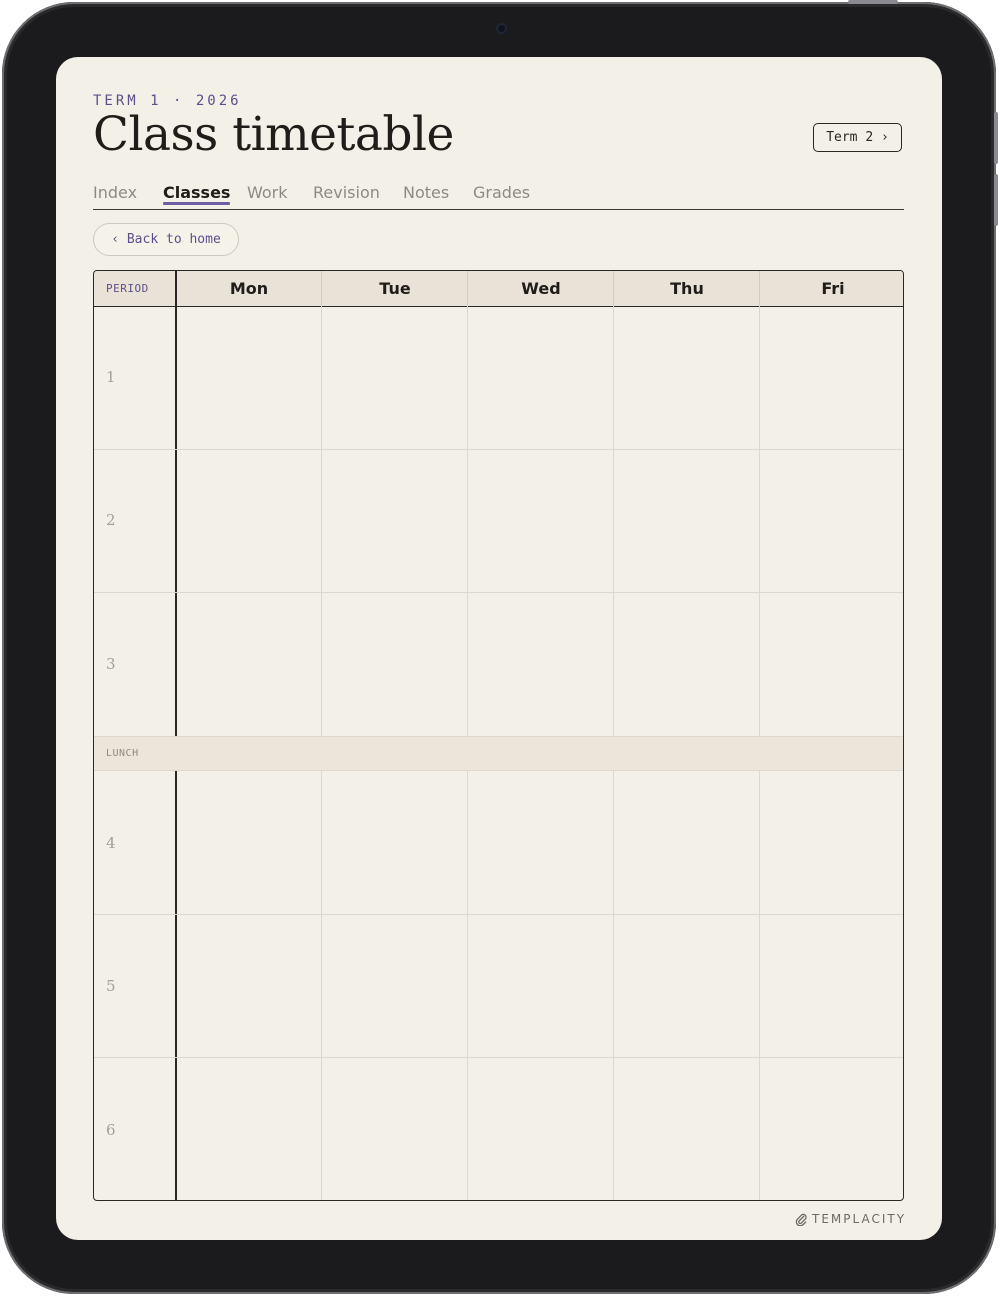 The height and width of the screenshot is (1296, 1000). What do you see at coordinates (197, 194) in the screenshot?
I see `tab-classes: Classes` at bounding box center [197, 194].